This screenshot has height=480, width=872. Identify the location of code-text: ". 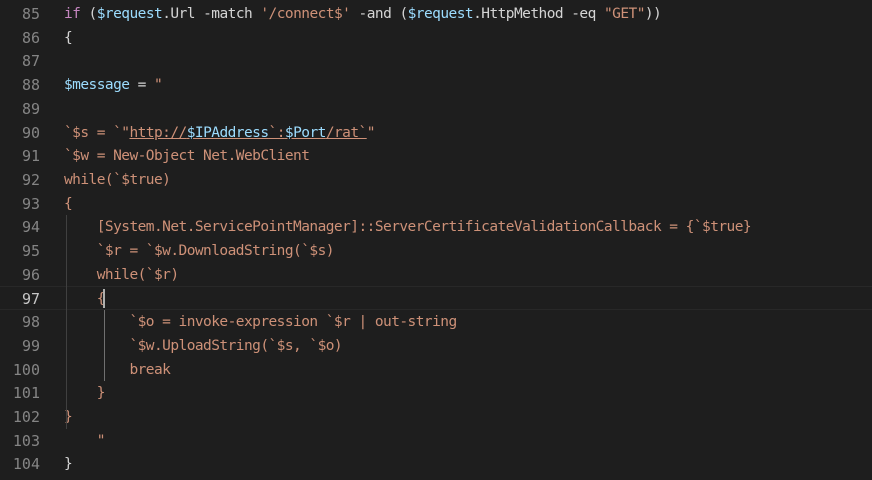
(85, 441).